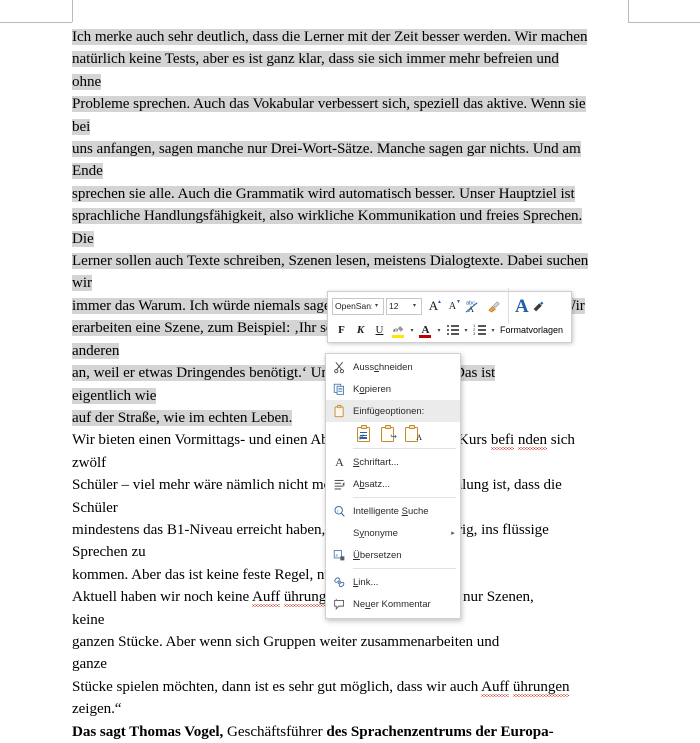  What do you see at coordinates (383, 367) in the screenshot?
I see `context-menu-item-label: Ausschneiden` at bounding box center [383, 367].